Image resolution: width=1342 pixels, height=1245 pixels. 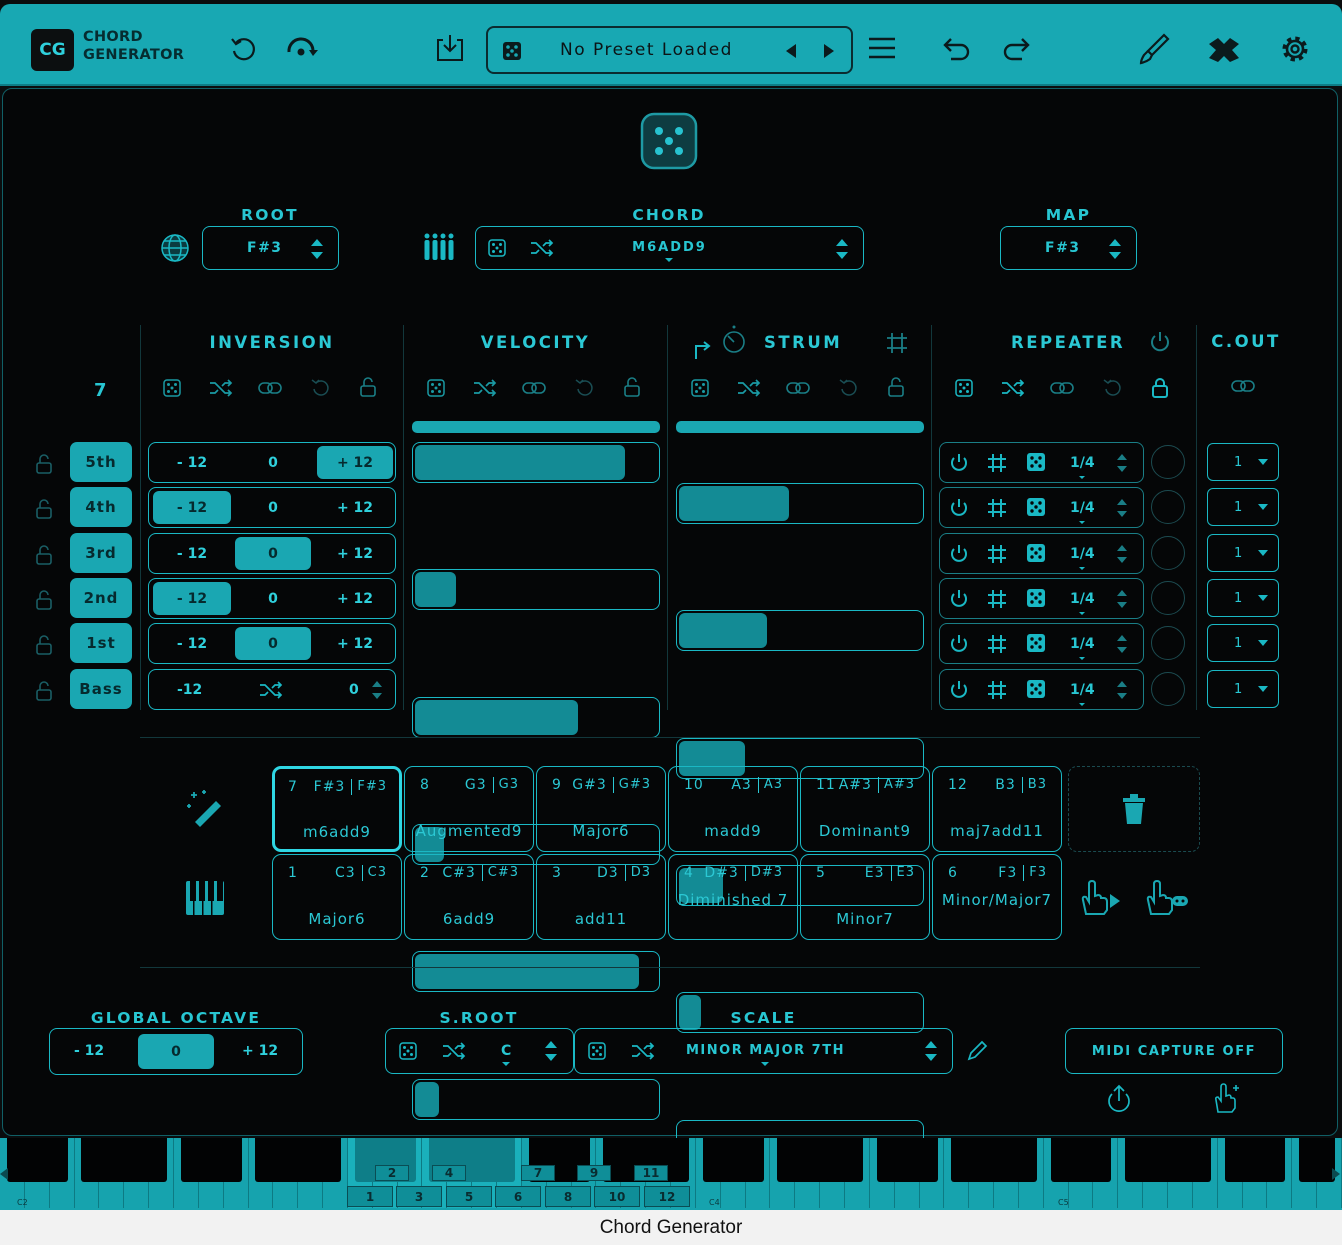 I want to click on voice-note-button: 1st, so click(x=101, y=643).